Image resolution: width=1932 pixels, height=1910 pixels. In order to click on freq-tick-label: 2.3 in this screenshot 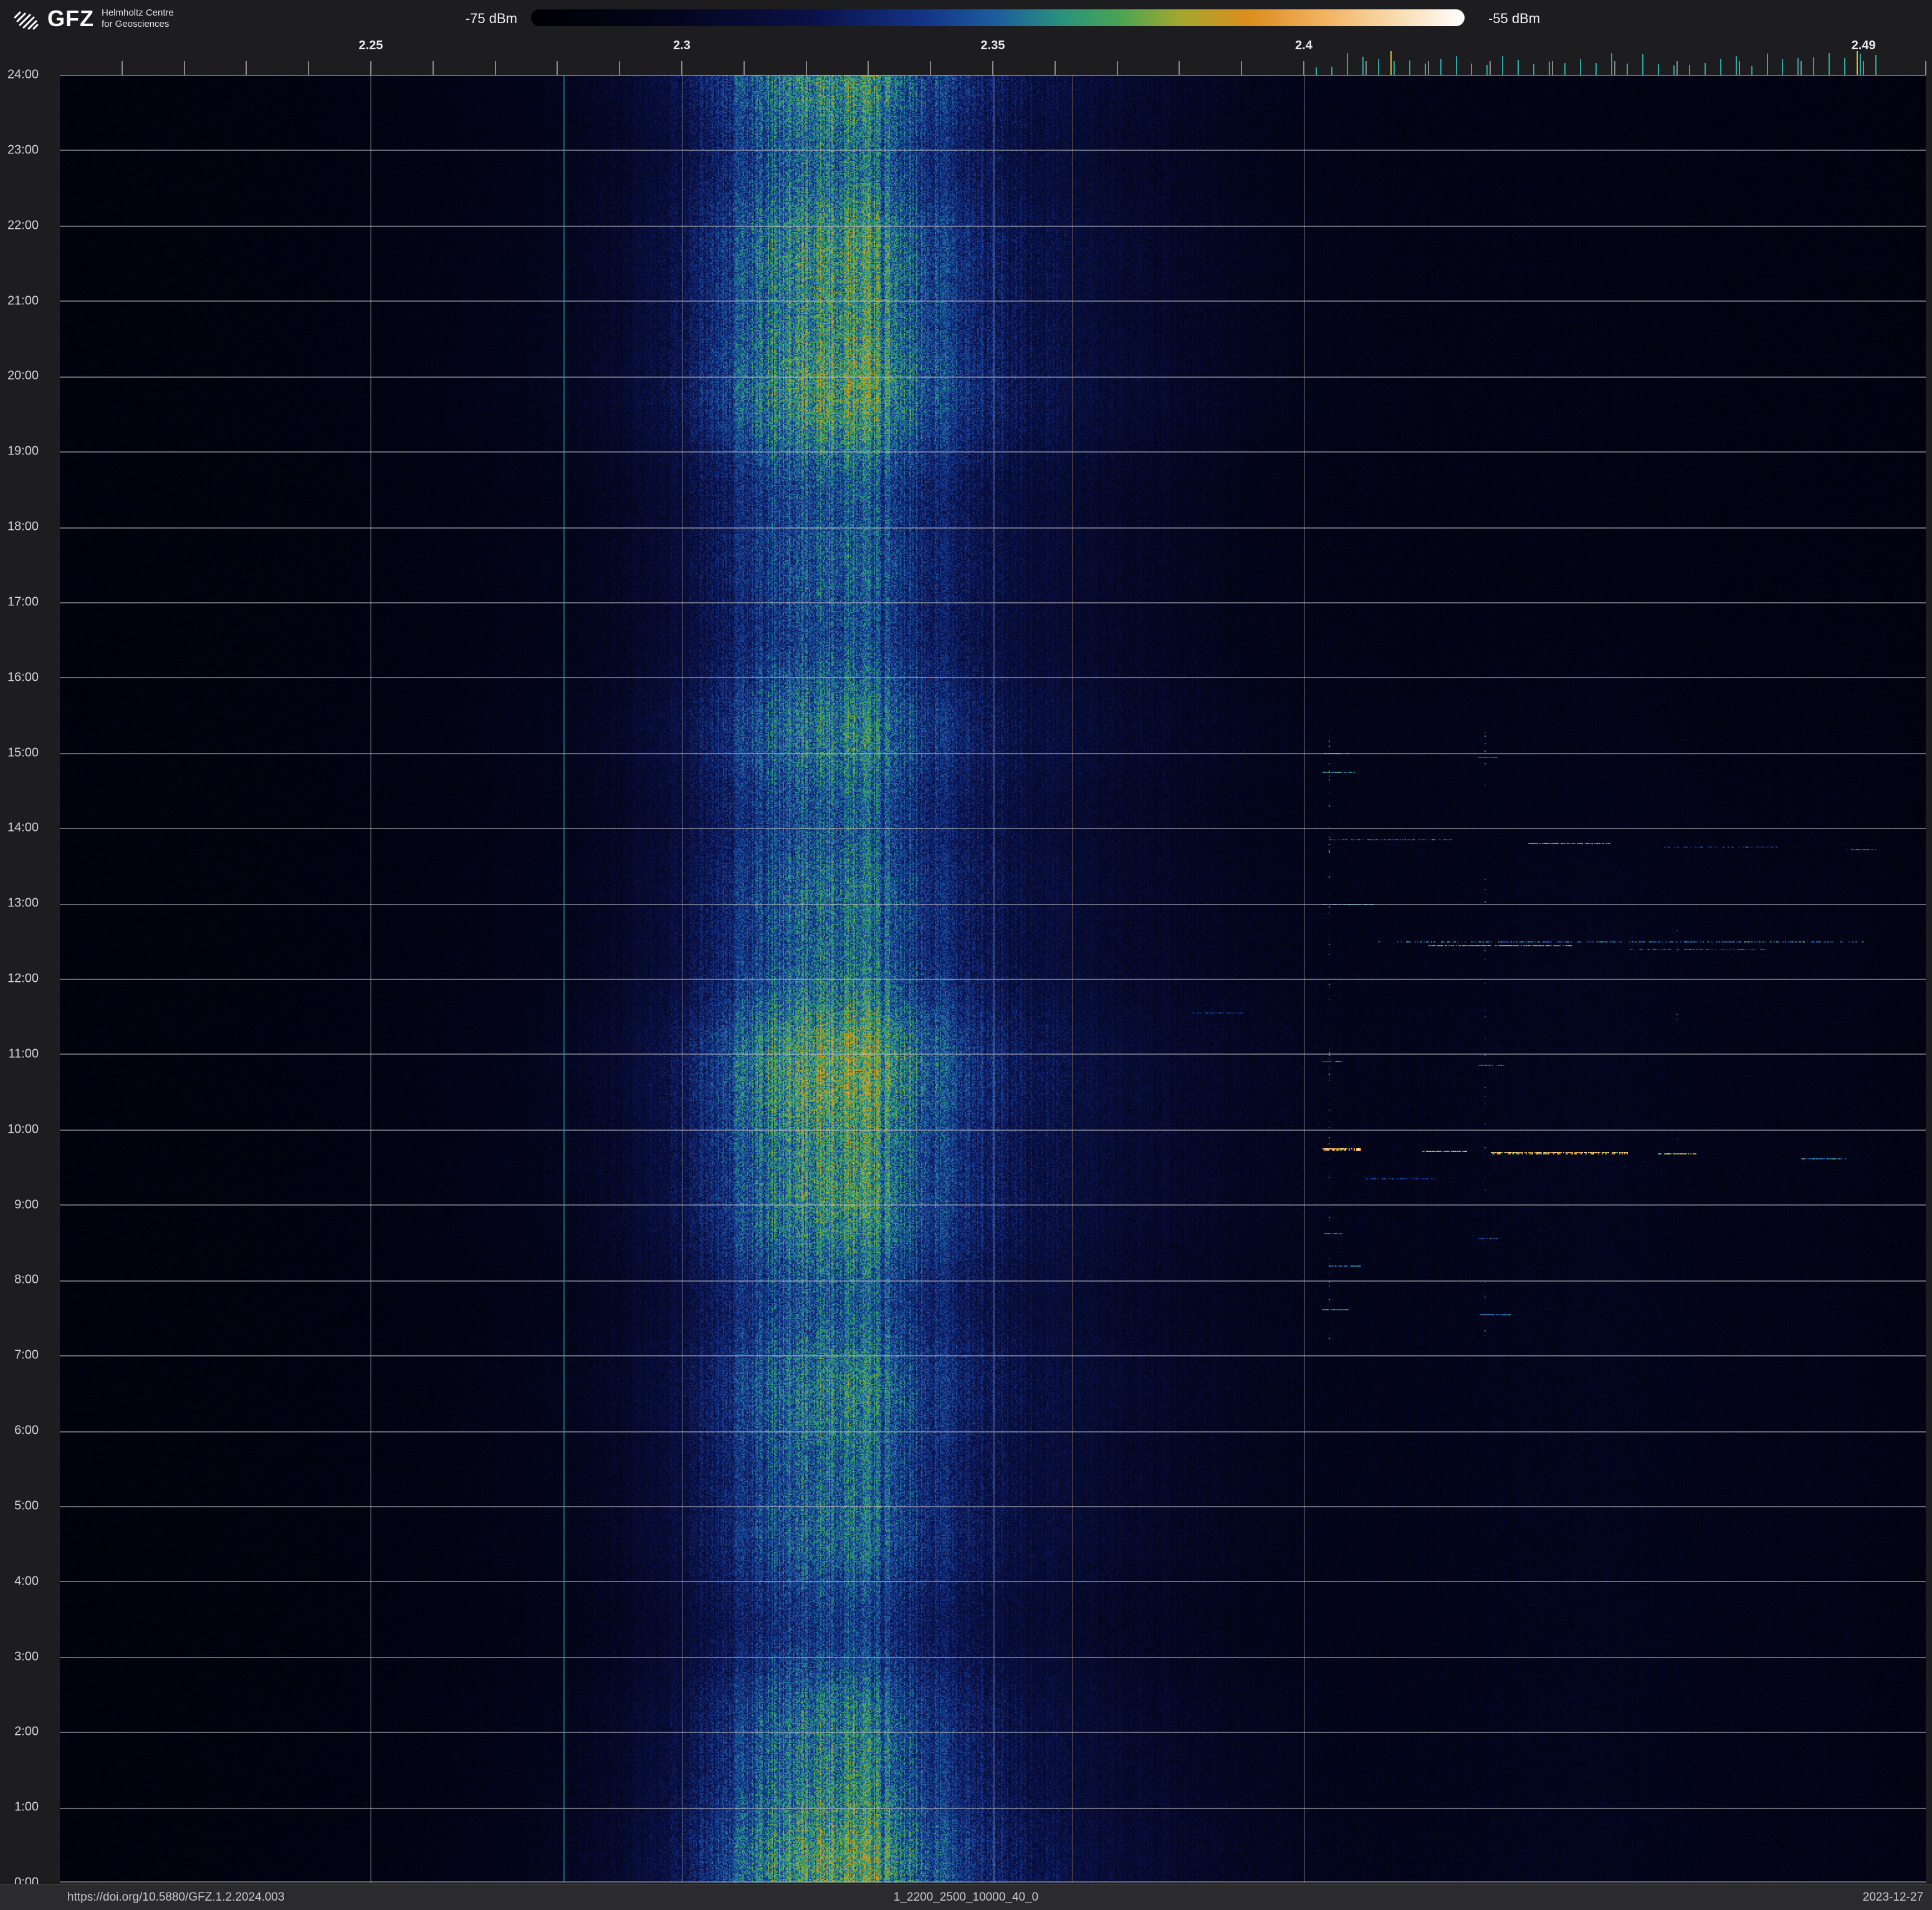, I will do `click(682, 45)`.